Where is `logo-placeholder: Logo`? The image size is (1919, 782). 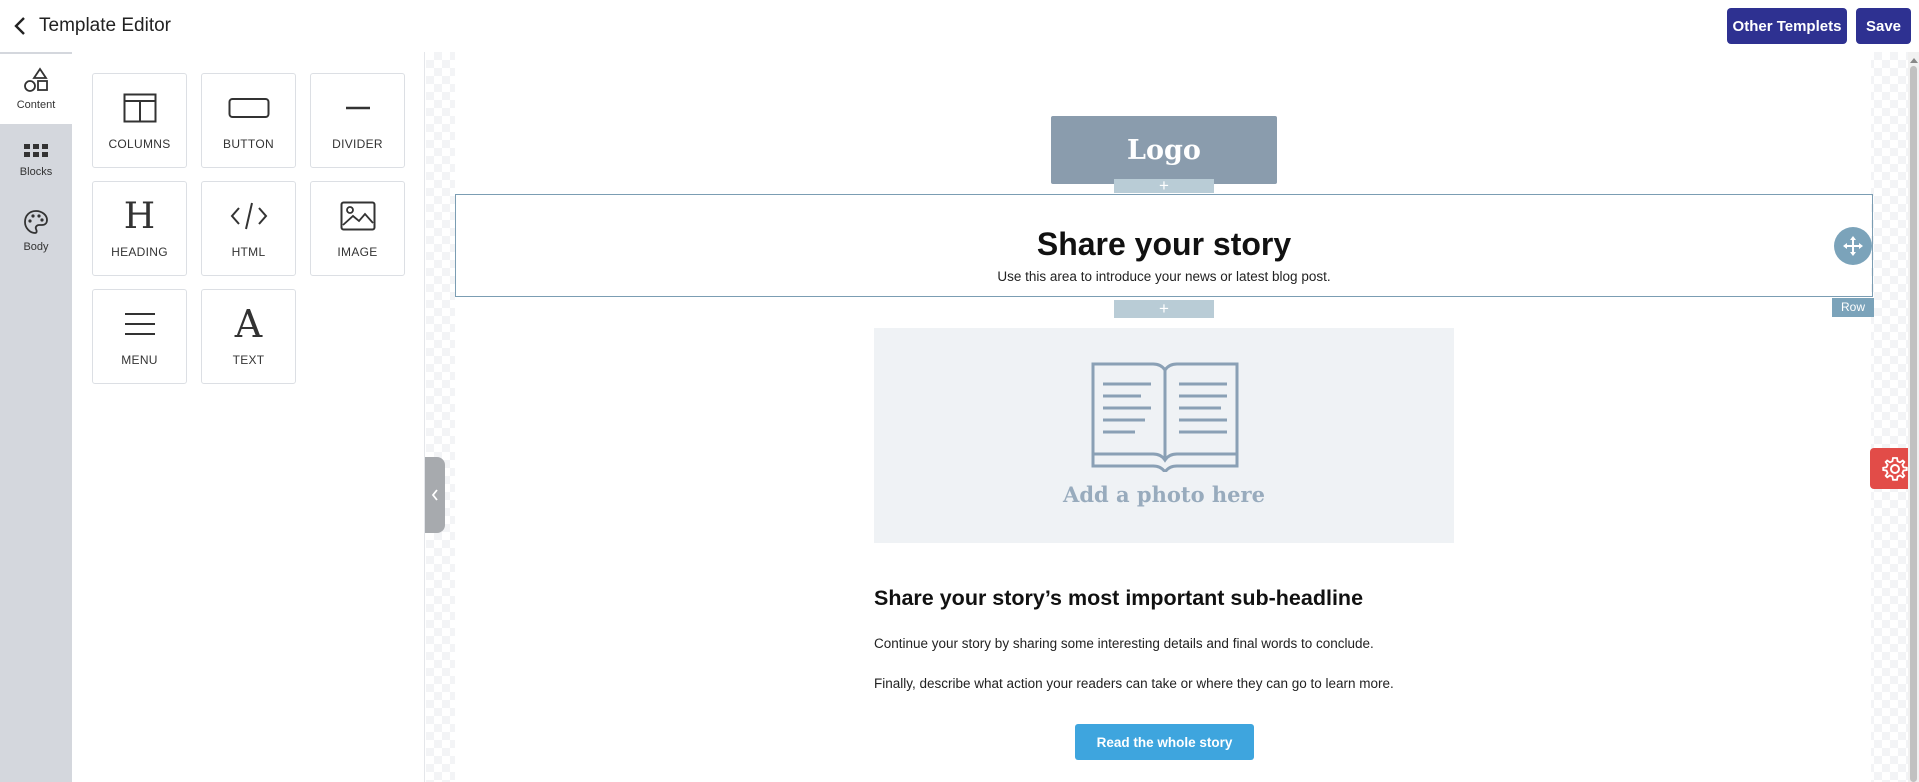
logo-placeholder: Logo is located at coordinates (1164, 150).